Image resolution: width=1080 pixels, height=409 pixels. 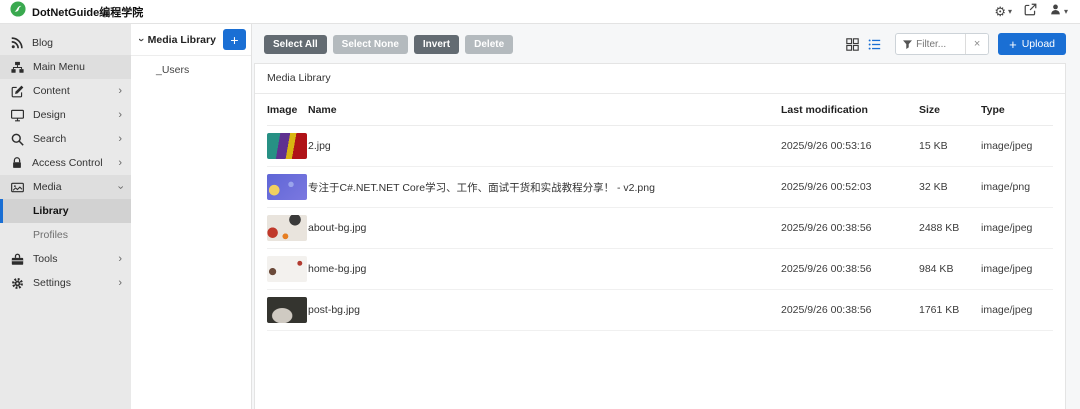 I want to click on sidebar-item-library: Library, so click(x=65, y=211).